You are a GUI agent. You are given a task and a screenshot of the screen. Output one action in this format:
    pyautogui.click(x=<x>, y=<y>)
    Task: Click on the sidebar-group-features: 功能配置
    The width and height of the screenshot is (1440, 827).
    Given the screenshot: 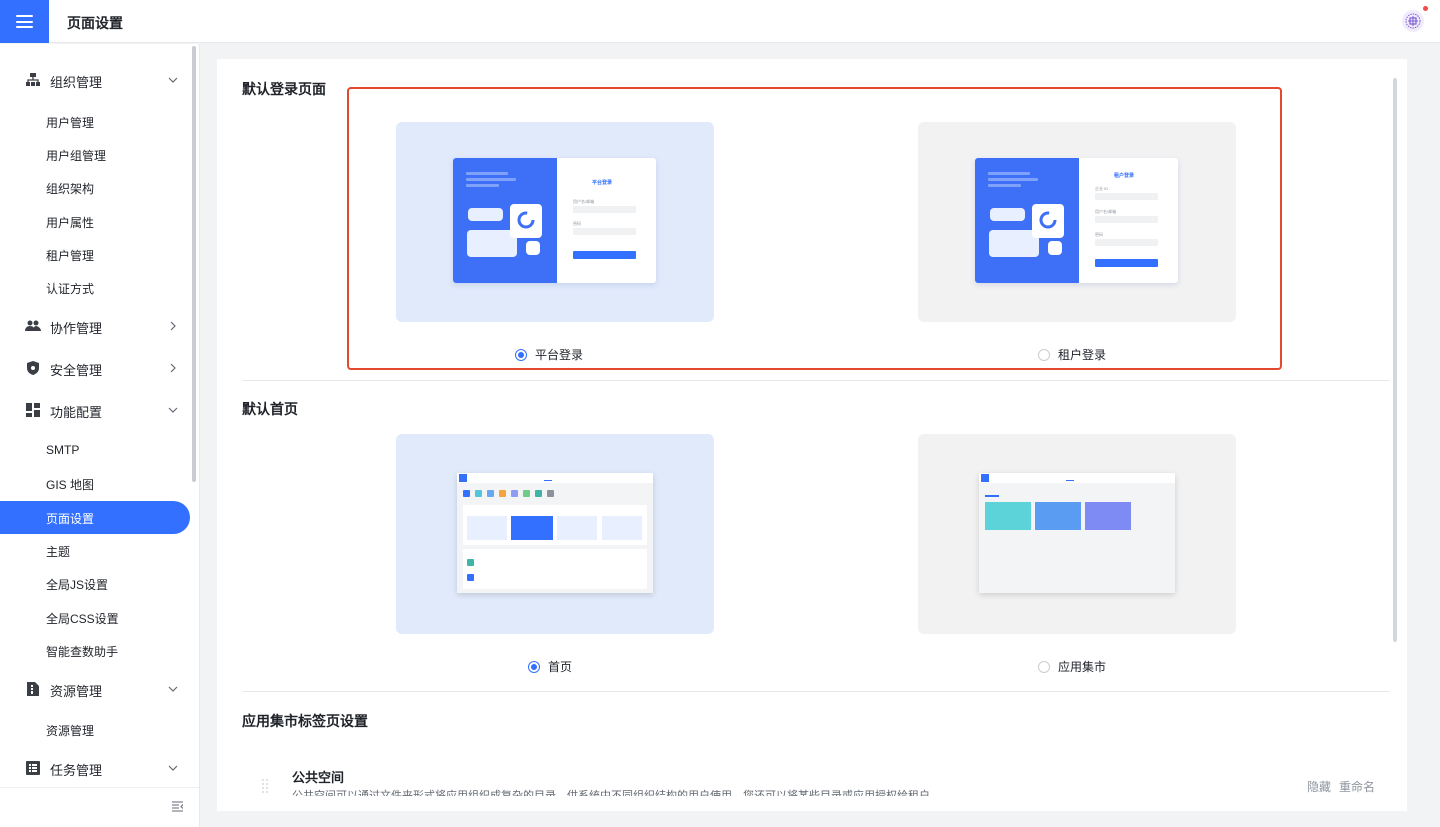 What is the action you would take?
    pyautogui.click(x=95, y=410)
    